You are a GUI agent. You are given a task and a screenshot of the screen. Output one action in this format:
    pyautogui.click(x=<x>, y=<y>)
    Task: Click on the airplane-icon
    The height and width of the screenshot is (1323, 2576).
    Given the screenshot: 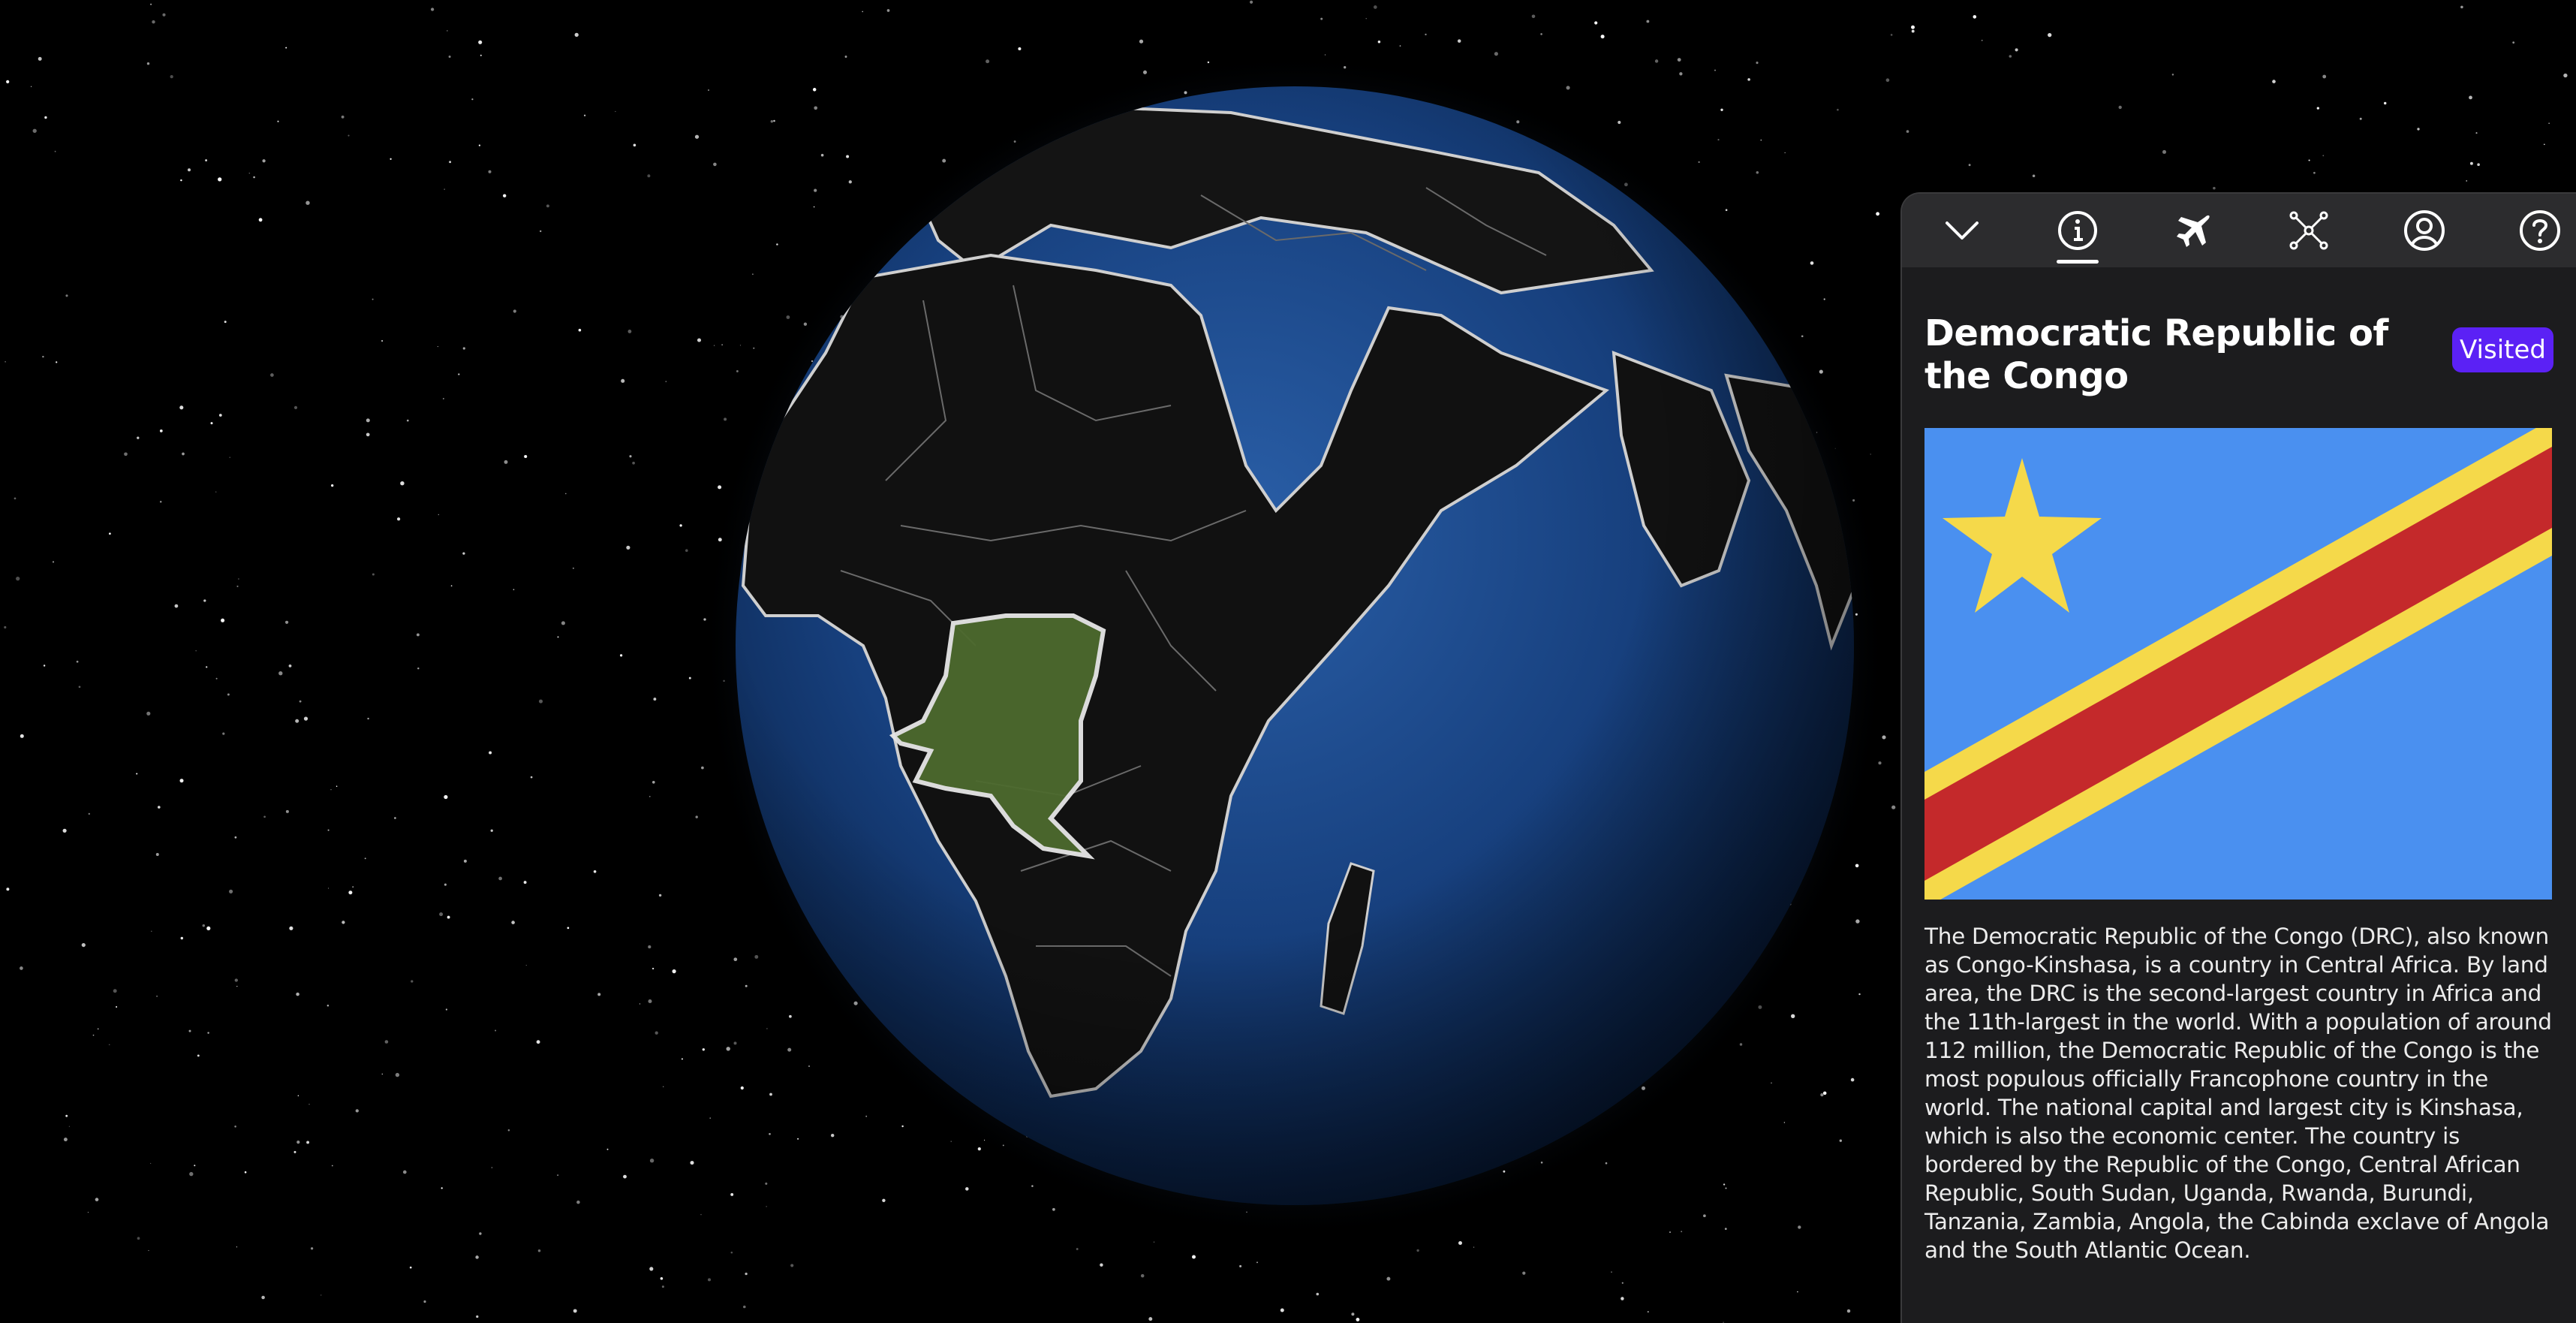 What is the action you would take?
    pyautogui.click(x=2193, y=231)
    